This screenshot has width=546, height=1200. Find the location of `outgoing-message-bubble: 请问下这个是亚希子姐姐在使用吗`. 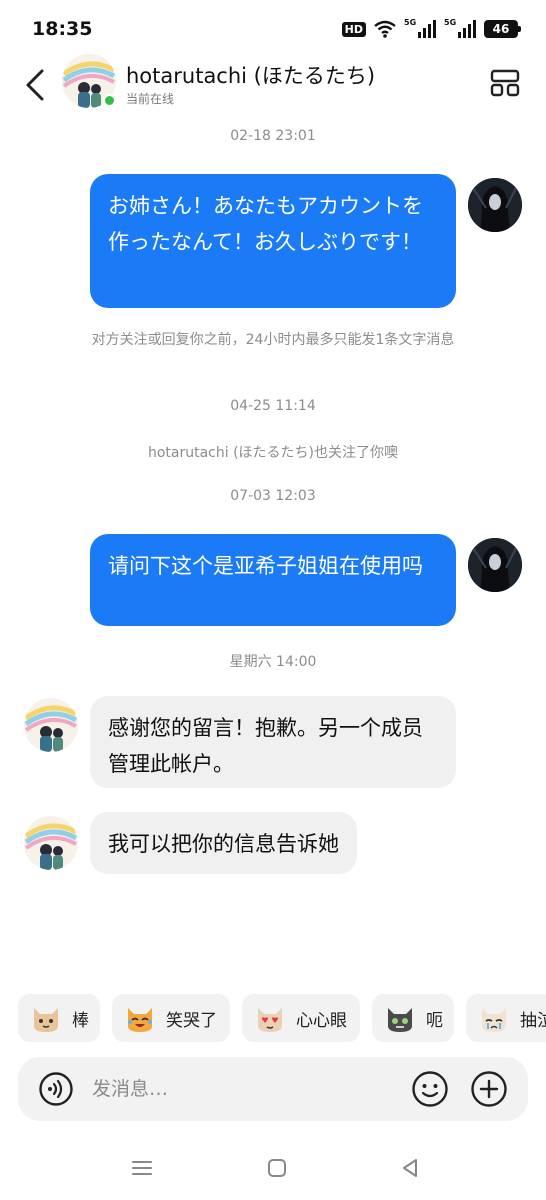

outgoing-message-bubble: 请问下这个是亚希子姐姐在使用吗 is located at coordinates (273, 580).